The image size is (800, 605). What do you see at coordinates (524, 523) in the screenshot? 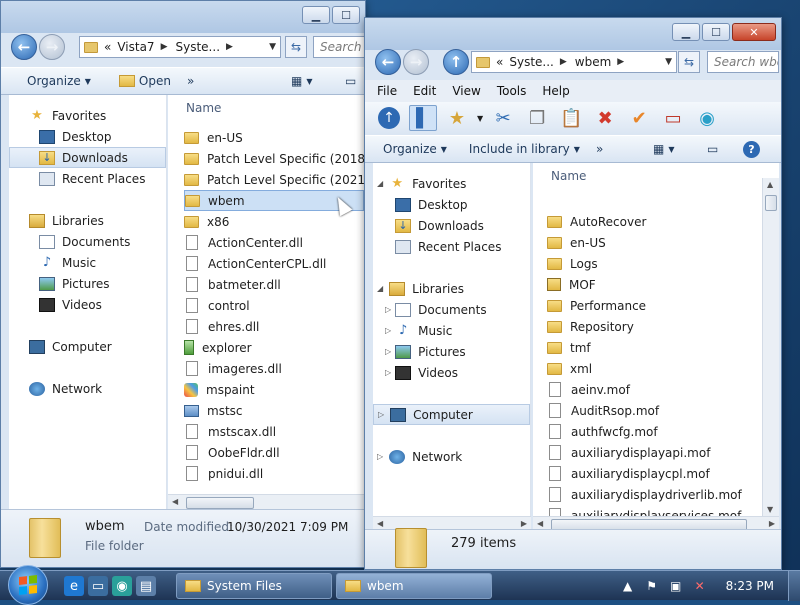
I see `scroll-right-icon: ▶` at bounding box center [524, 523].